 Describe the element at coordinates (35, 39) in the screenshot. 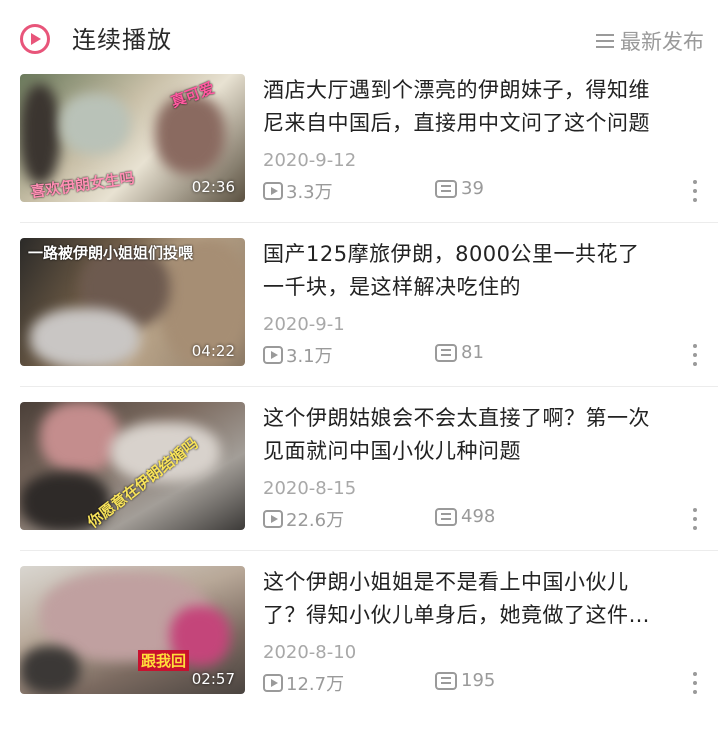

I see `continuous-play-icon` at that location.